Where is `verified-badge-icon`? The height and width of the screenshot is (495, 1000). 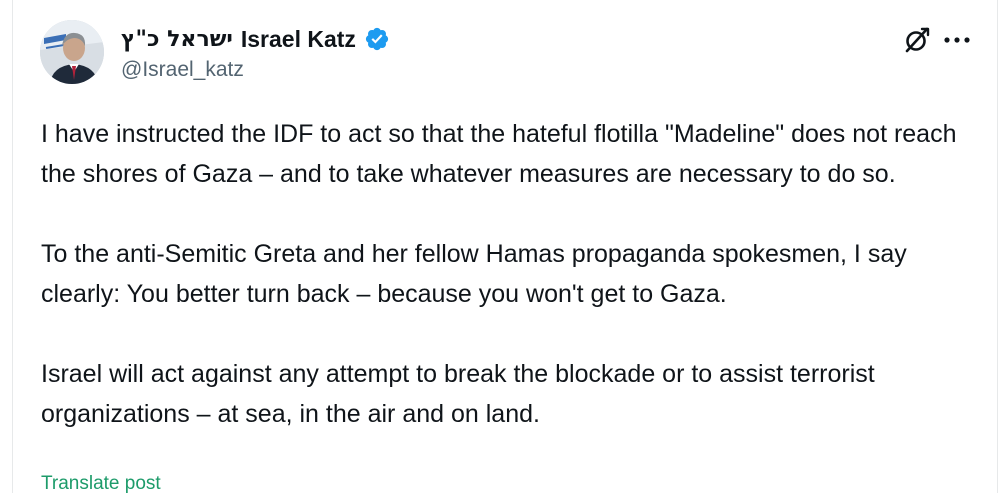 verified-badge-icon is located at coordinates (377, 39).